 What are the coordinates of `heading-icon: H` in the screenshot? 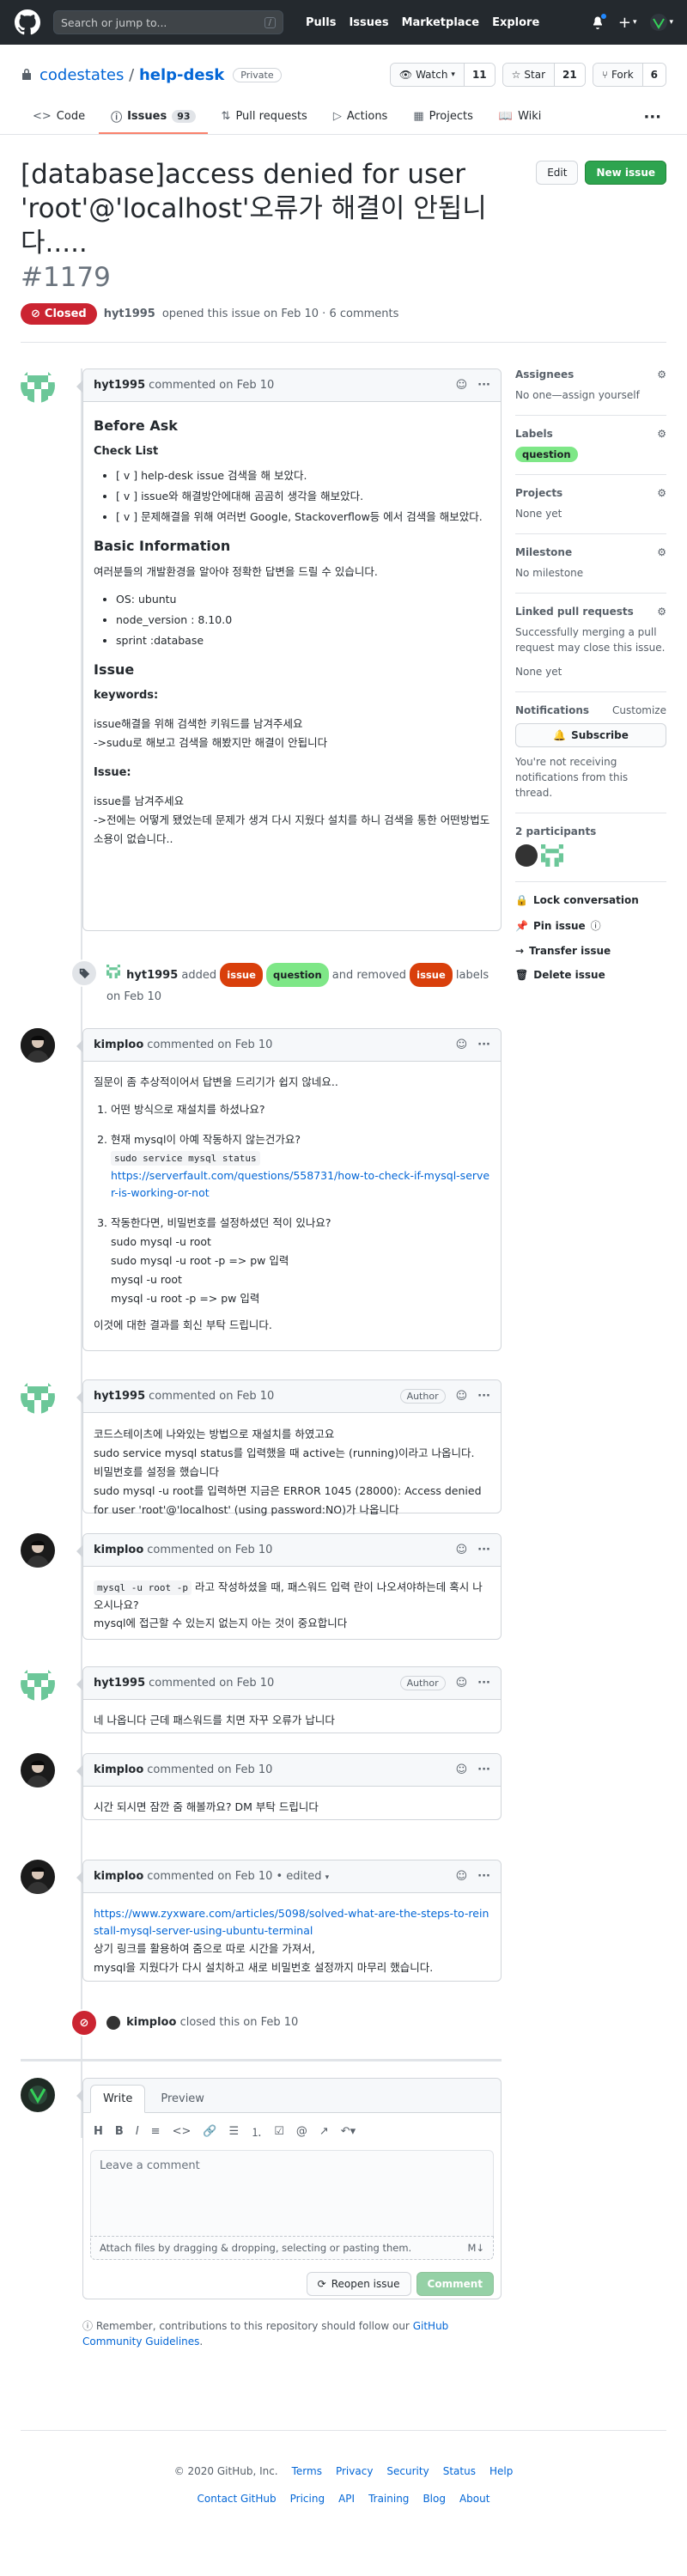 It's located at (98, 2131).